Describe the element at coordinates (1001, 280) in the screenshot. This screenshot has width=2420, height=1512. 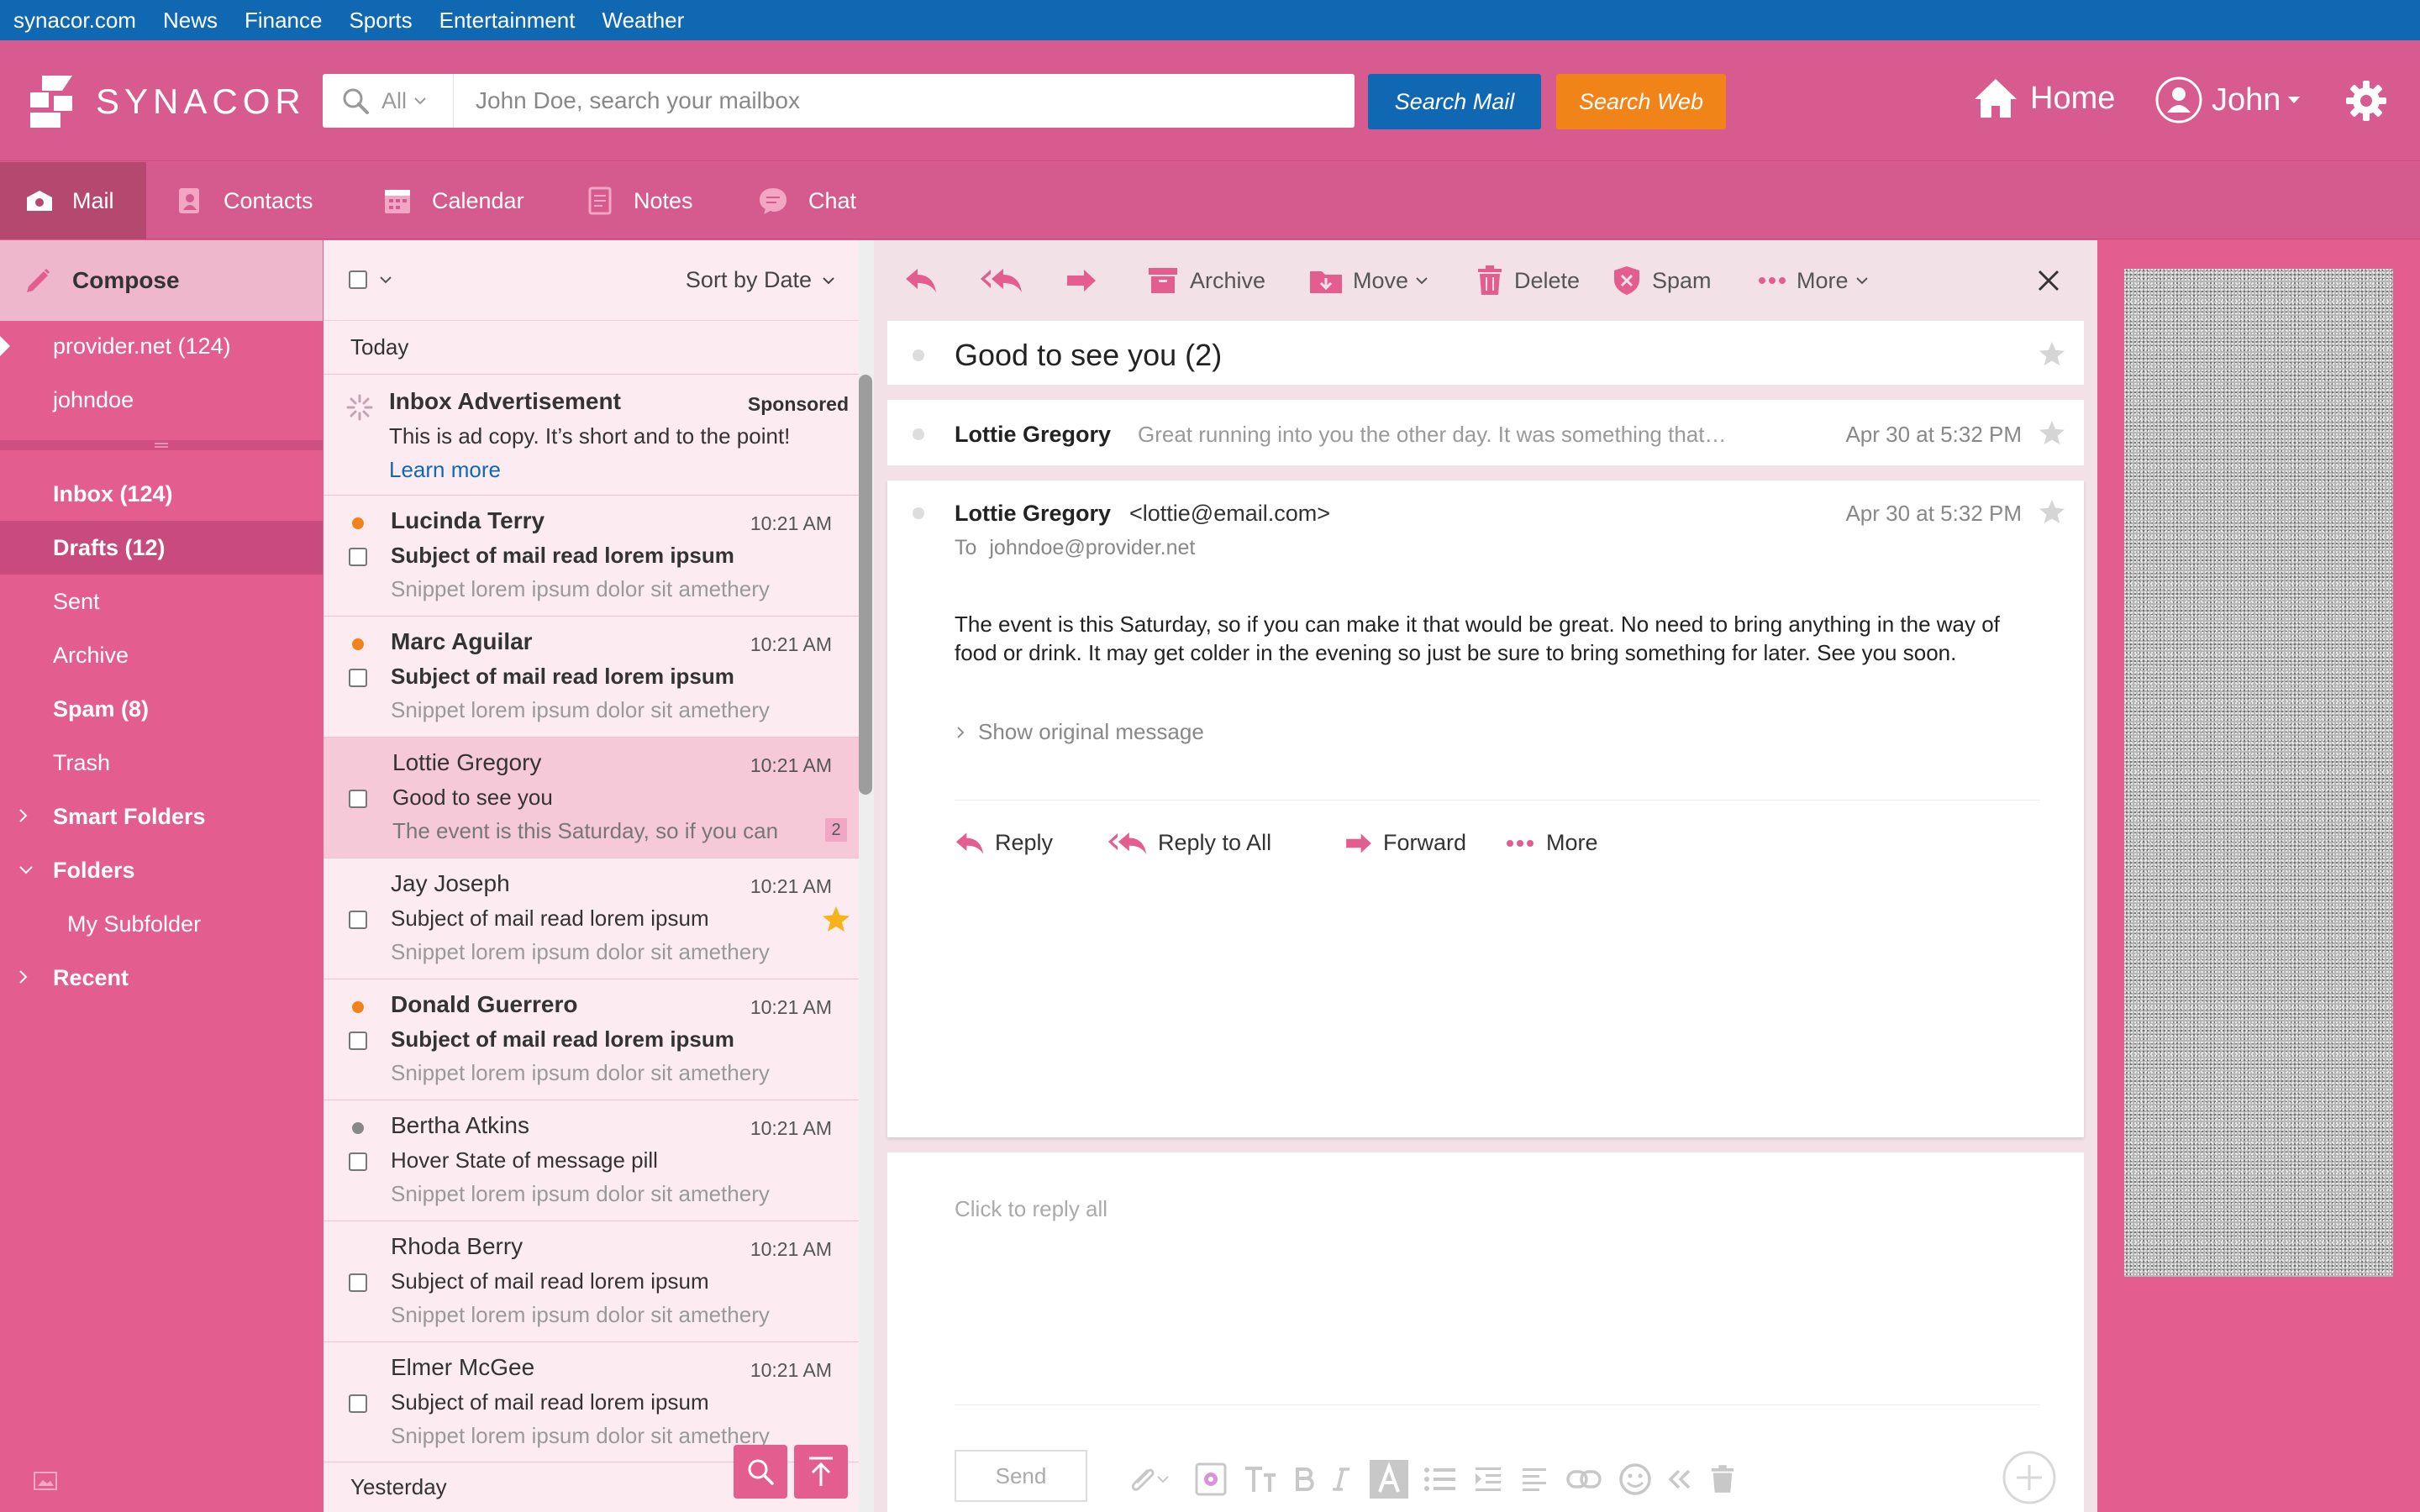
I see `reply-all-toolbar-button` at that location.